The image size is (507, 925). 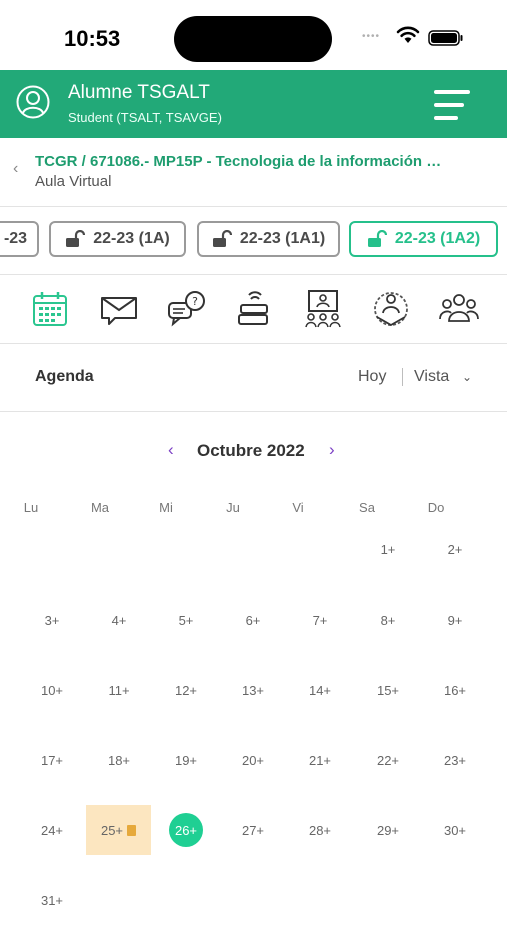 What do you see at coordinates (268, 239) in the screenshot?
I see `group-chip: 22-23 (1A1)` at bounding box center [268, 239].